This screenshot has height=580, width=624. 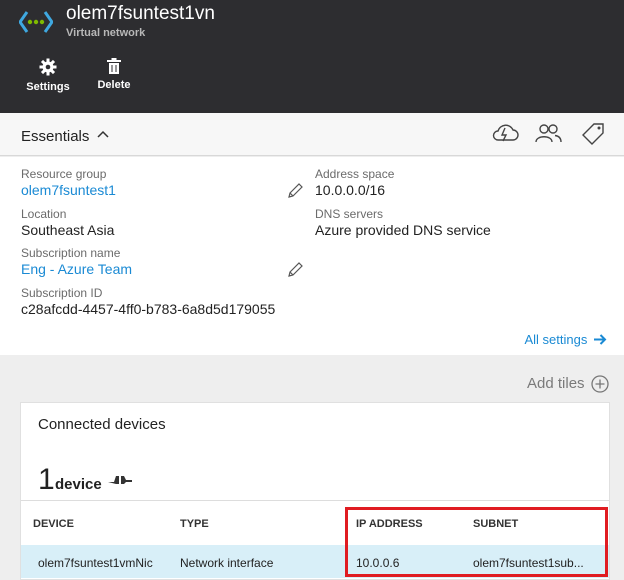 What do you see at coordinates (64, 174) in the screenshot?
I see `resource-group-label: Resource group` at bounding box center [64, 174].